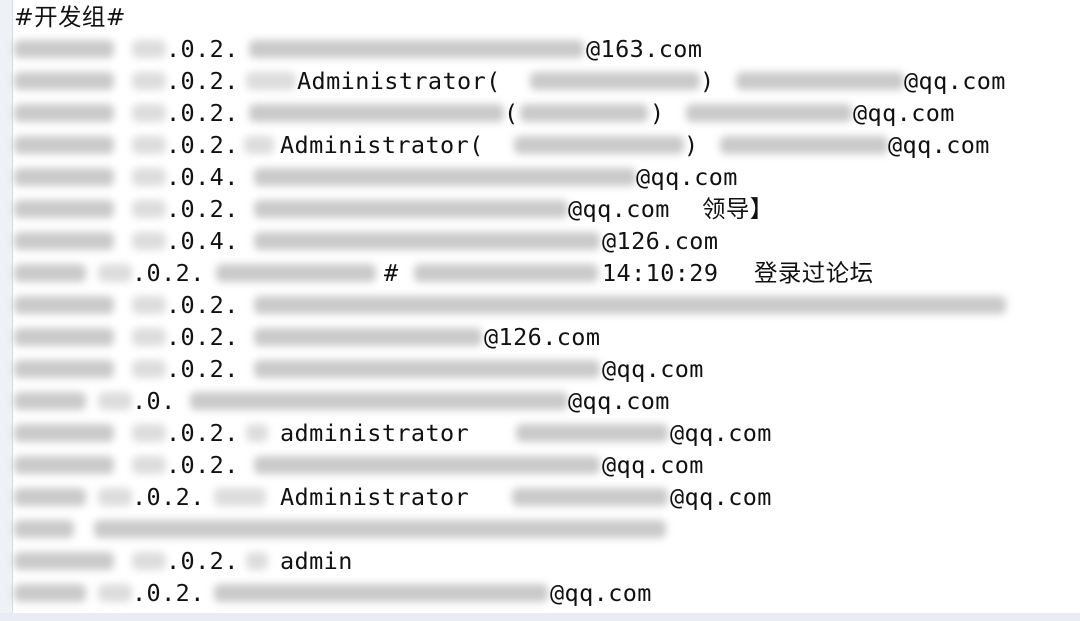 Image resolution: width=1080 pixels, height=621 pixels. What do you see at coordinates (814, 273) in the screenshot?
I see `note-text: 登录过论坛` at bounding box center [814, 273].